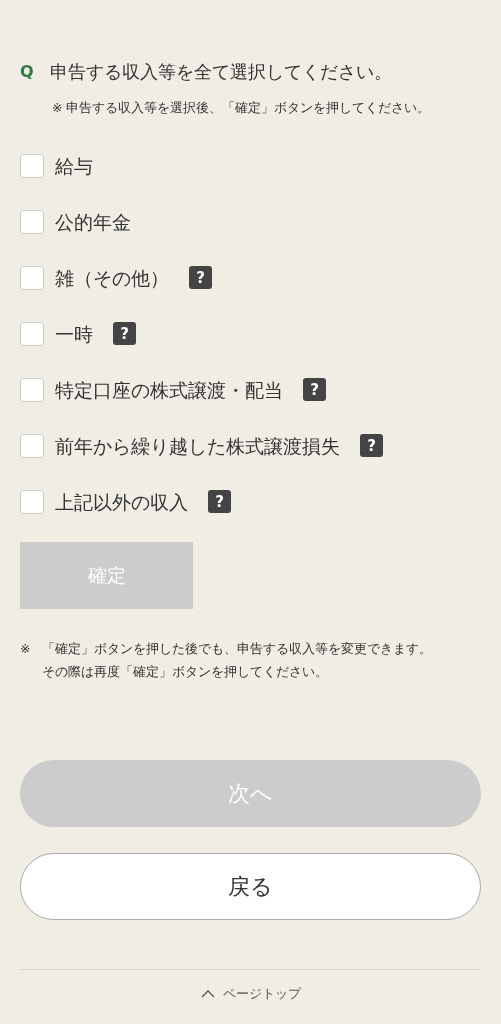  I want to click on chevron-up-icon, so click(207, 993).